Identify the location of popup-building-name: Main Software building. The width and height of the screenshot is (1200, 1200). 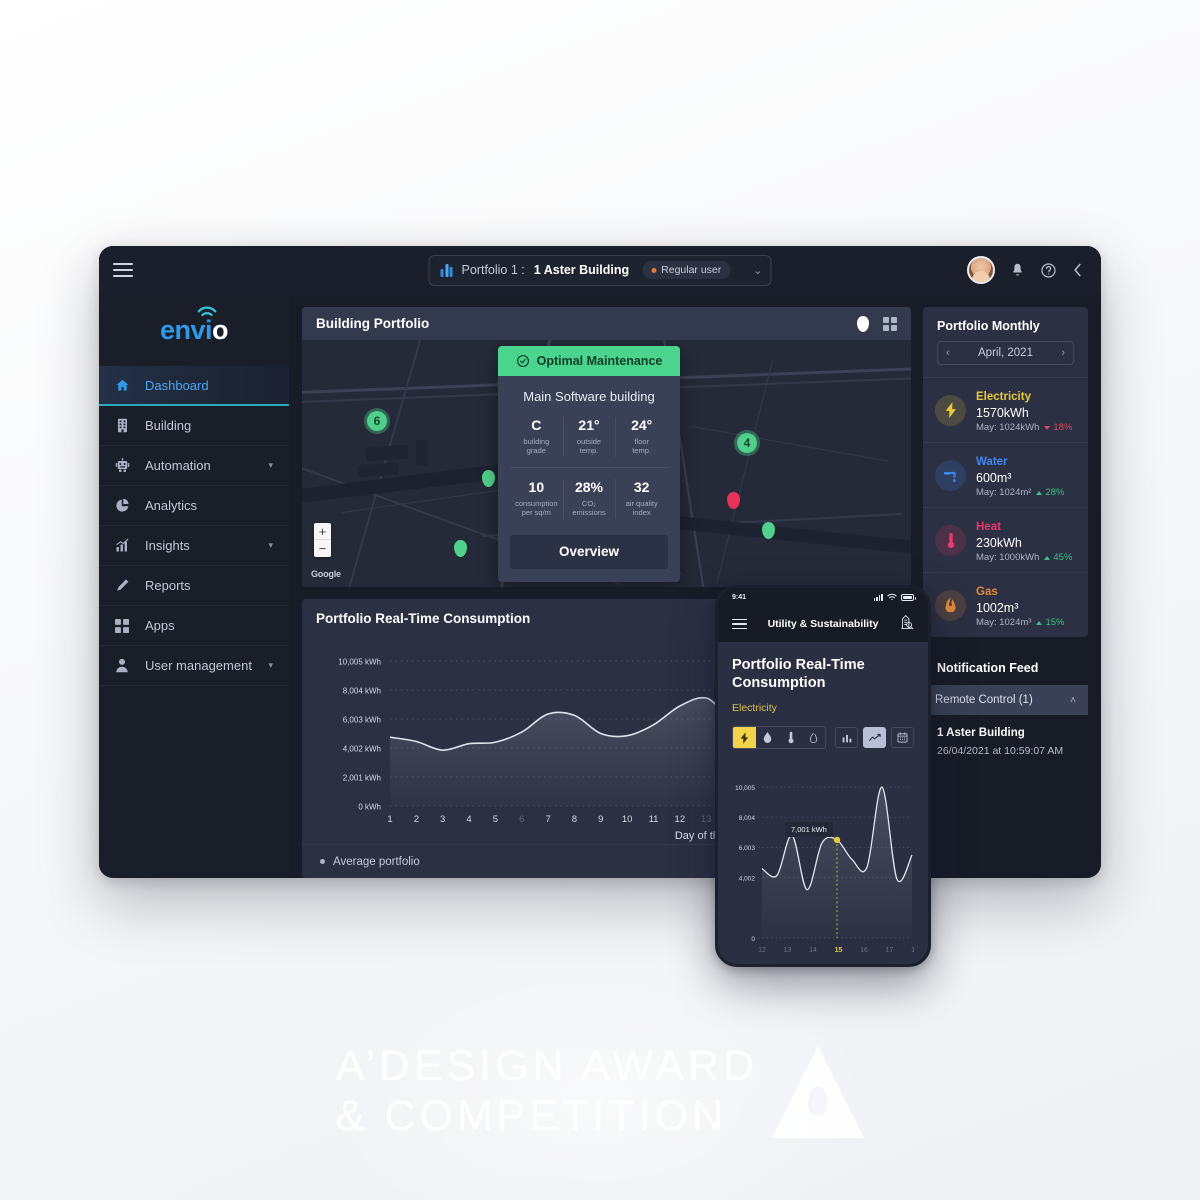
(589, 396).